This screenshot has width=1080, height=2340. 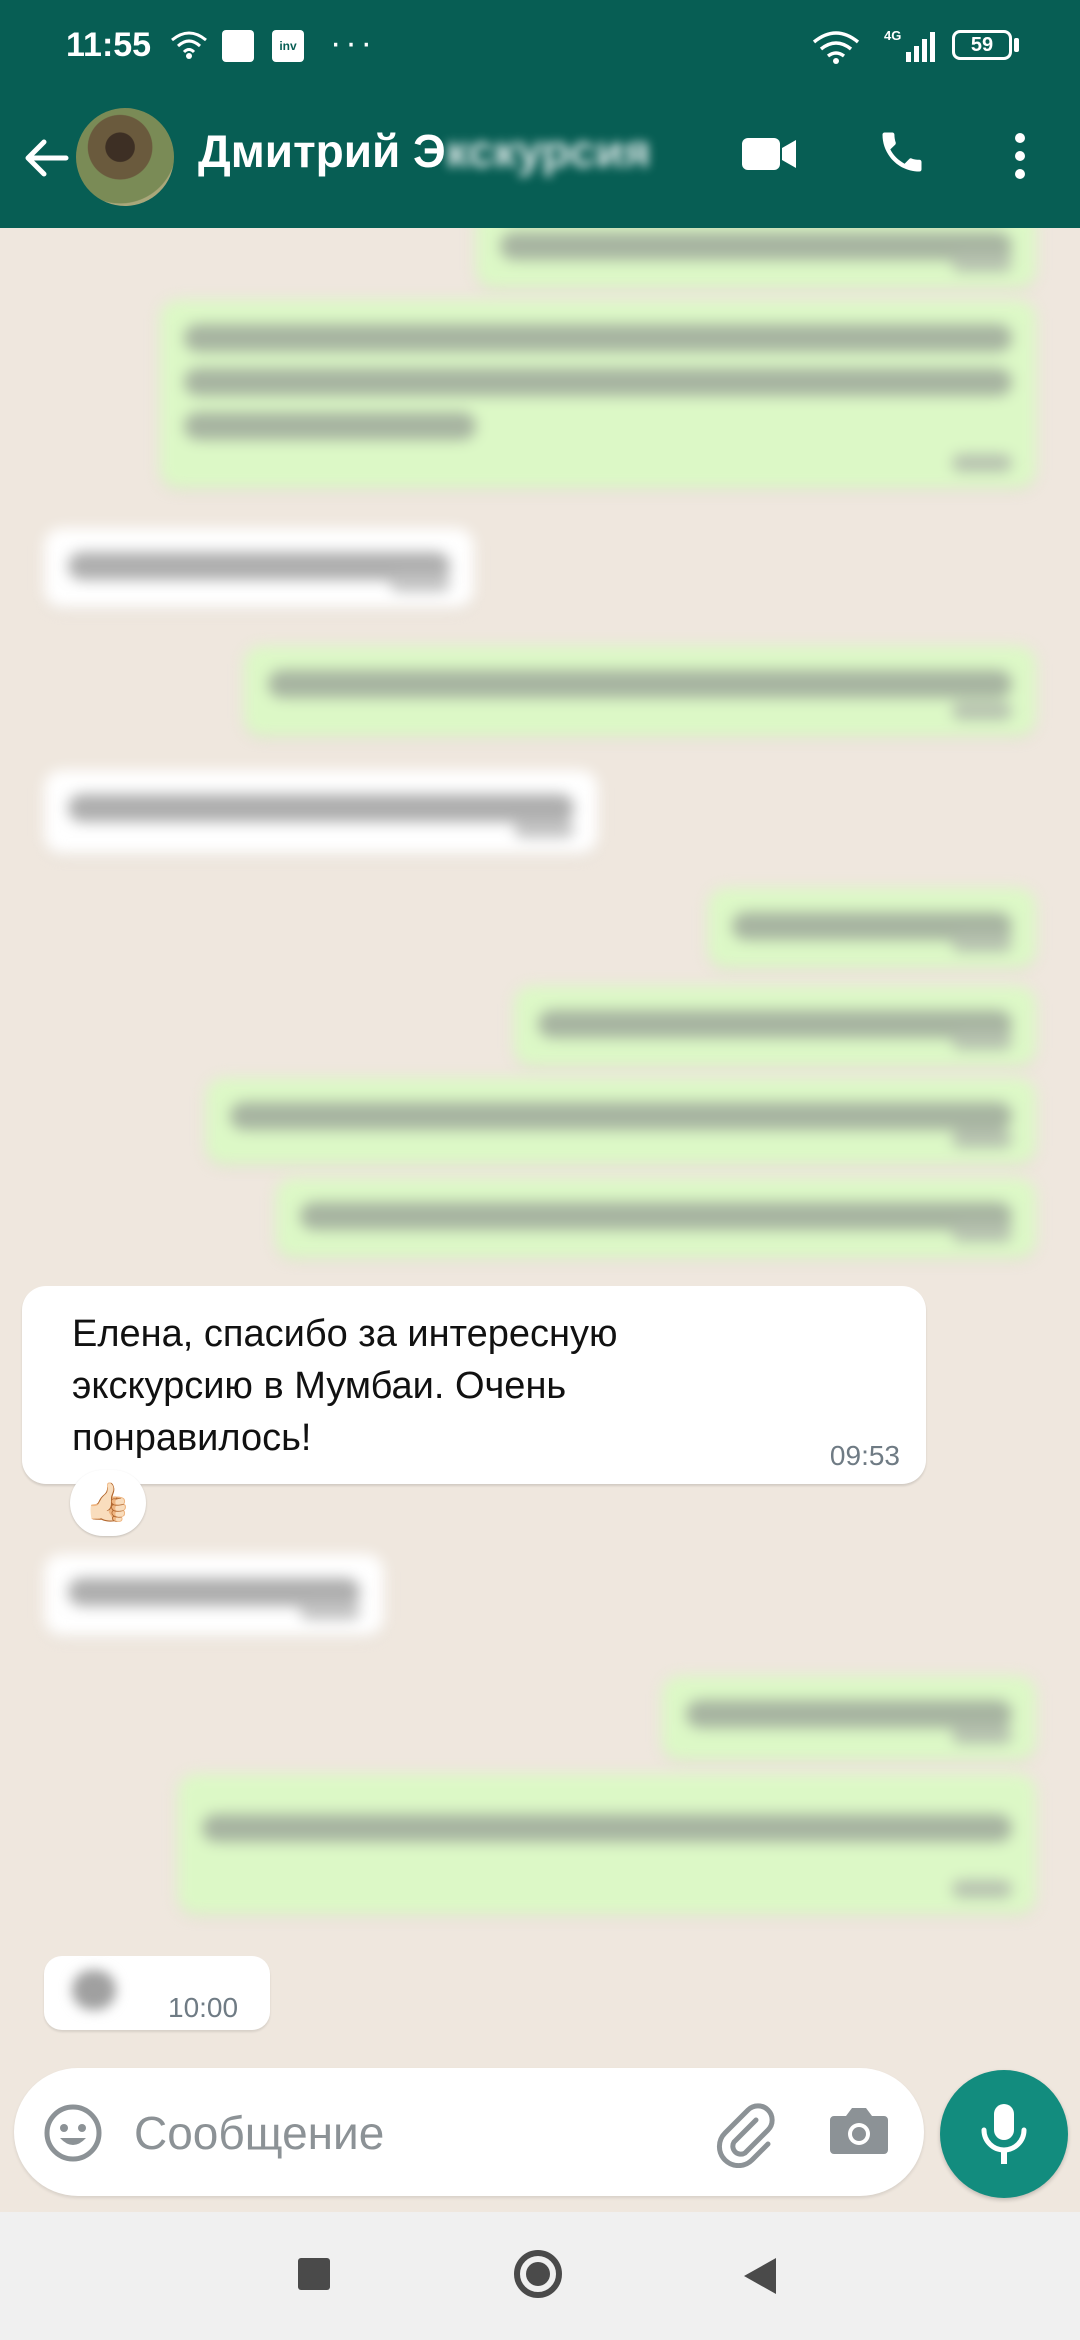 I want to click on message-time: 10:00, so click(x=203, y=2007).